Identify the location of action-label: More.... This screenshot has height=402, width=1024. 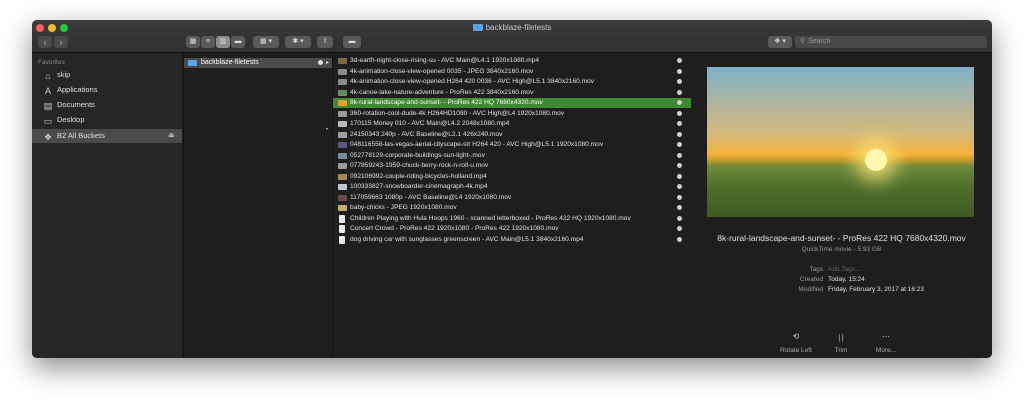
(886, 350).